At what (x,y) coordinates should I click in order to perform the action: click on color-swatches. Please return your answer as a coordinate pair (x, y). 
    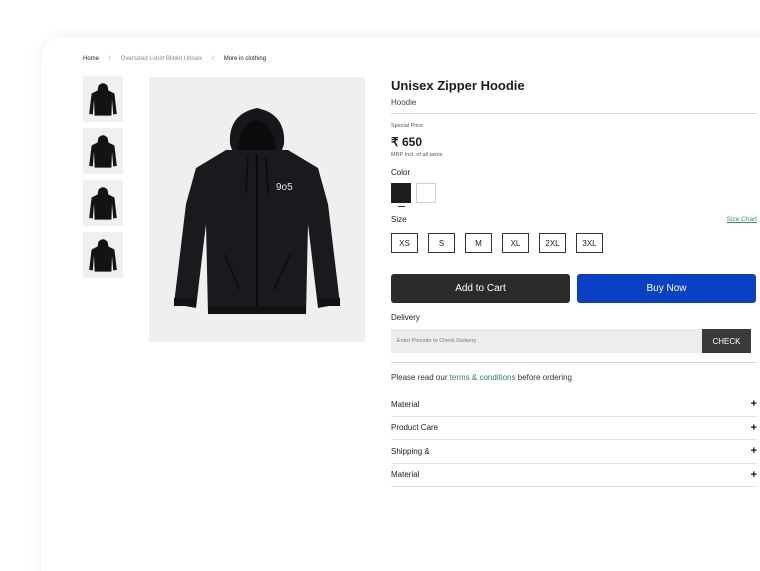
    Looking at the image, I should click on (574, 193).